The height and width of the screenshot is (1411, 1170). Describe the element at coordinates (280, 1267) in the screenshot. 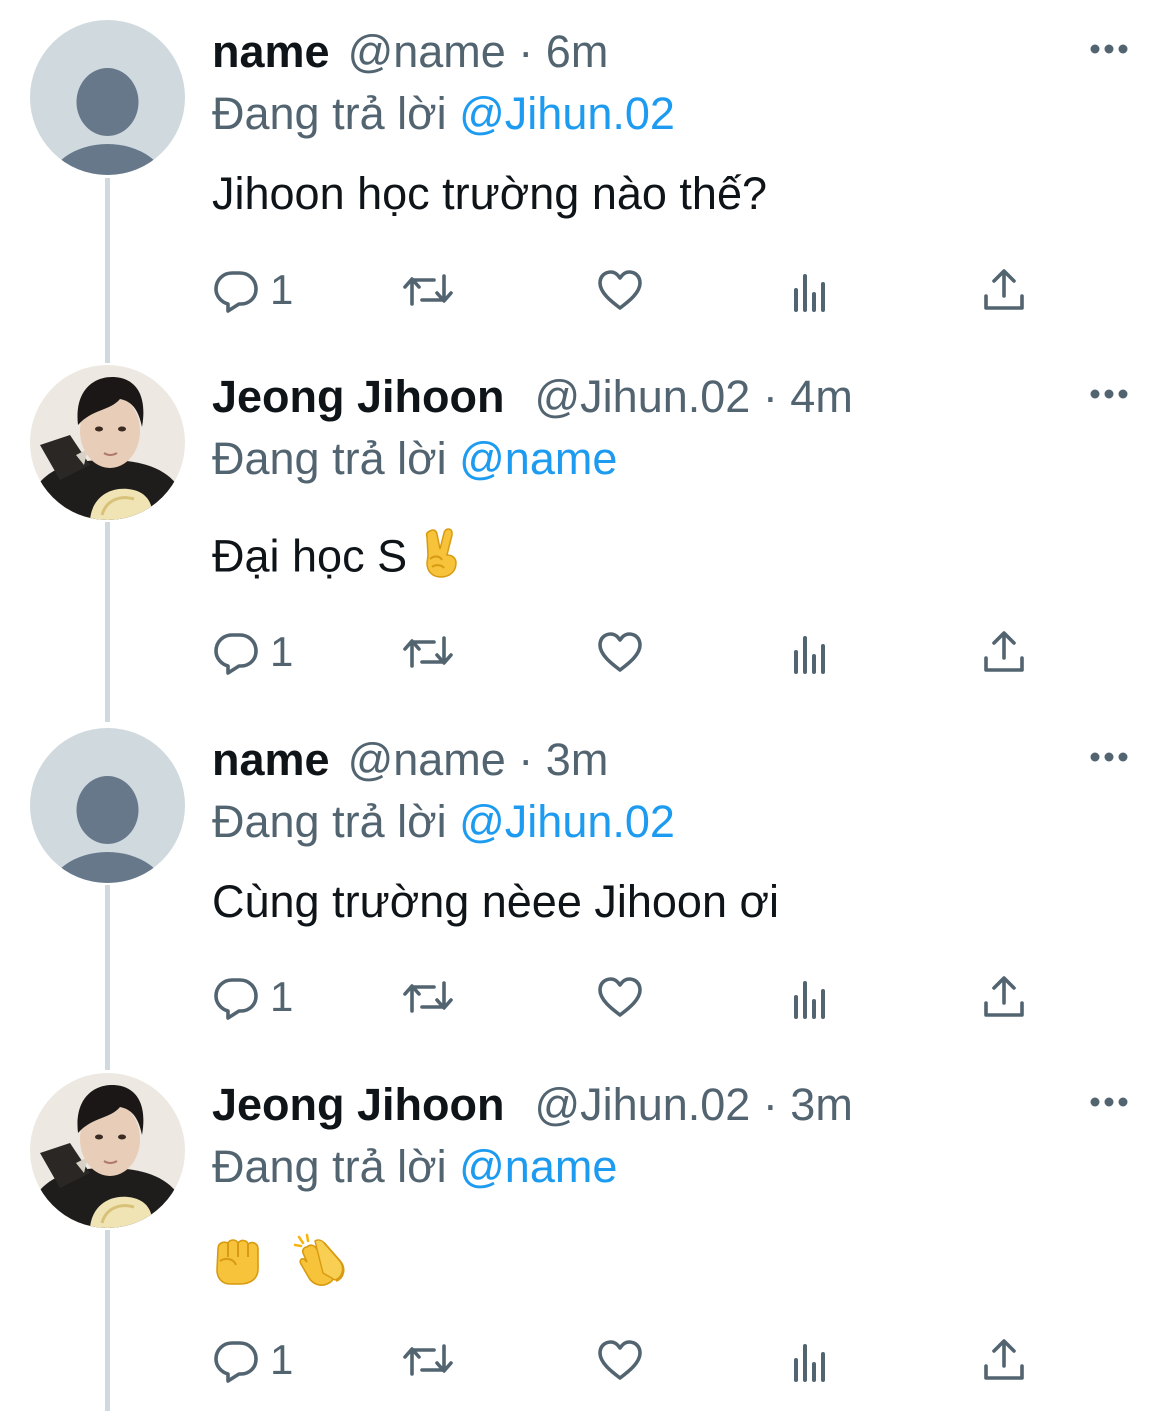

I see `tweet-emojis` at that location.